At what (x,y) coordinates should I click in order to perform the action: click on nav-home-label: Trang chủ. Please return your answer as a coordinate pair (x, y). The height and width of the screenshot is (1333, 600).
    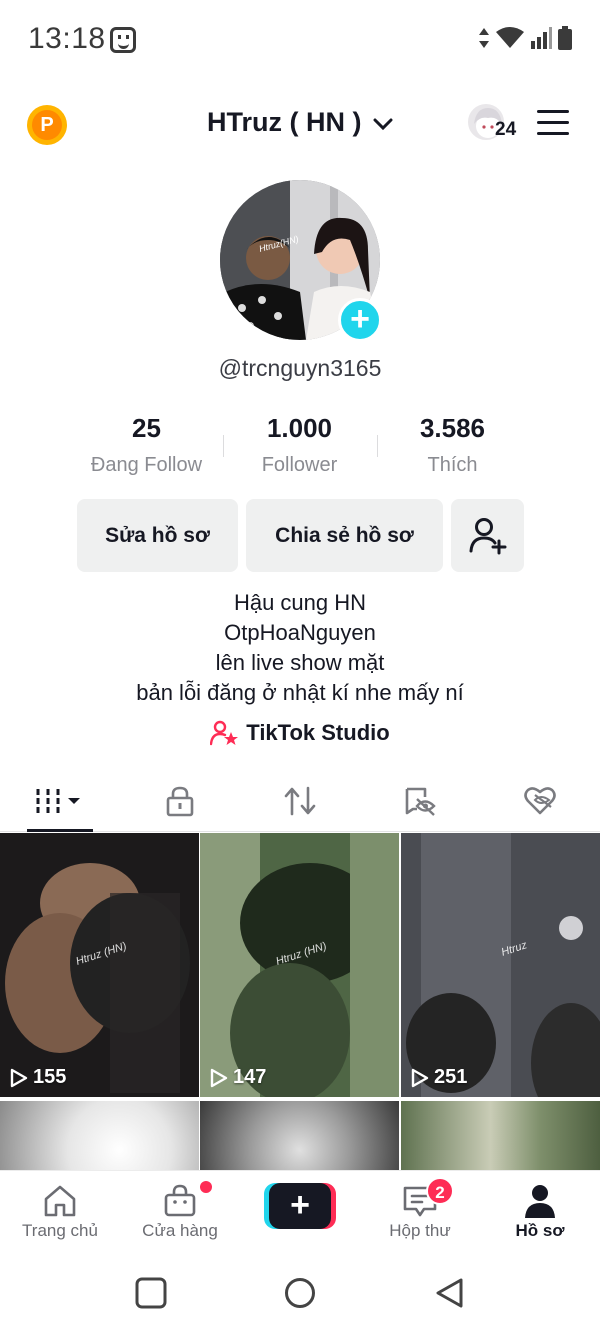
    Looking at the image, I should click on (60, 1230).